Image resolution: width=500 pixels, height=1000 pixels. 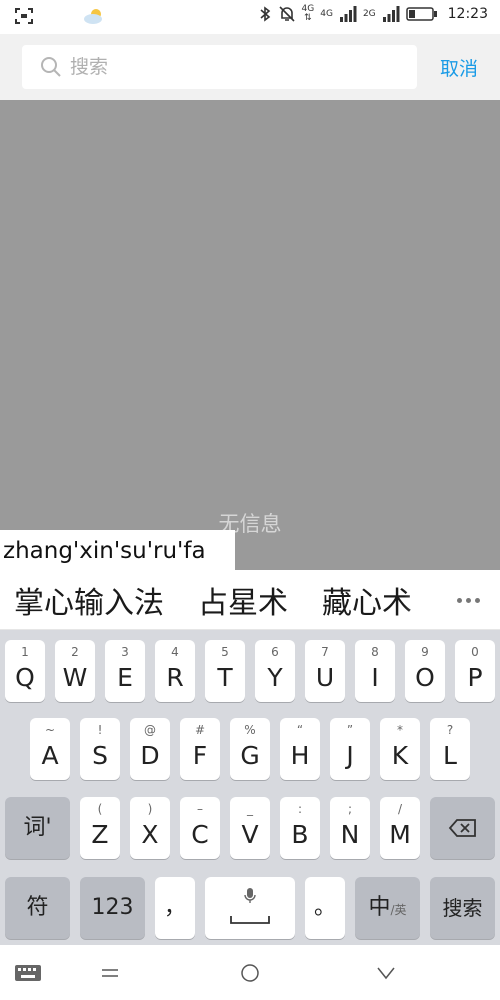 I want to click on search-header: 取消, so click(x=250, y=67).